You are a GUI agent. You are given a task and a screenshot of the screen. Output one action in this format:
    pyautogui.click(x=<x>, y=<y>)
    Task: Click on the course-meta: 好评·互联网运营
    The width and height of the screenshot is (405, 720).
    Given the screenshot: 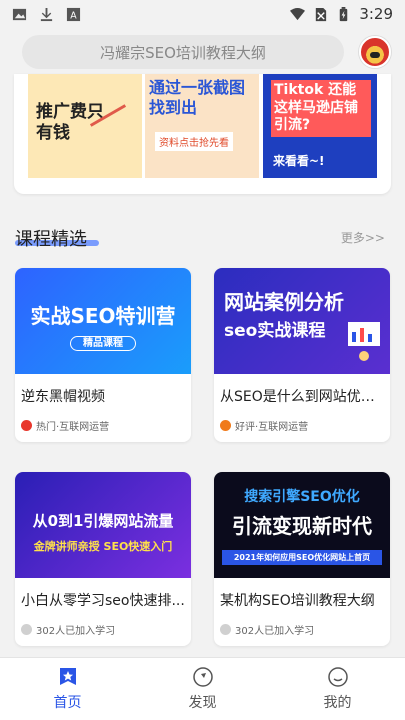 What is the action you would take?
    pyautogui.click(x=264, y=425)
    